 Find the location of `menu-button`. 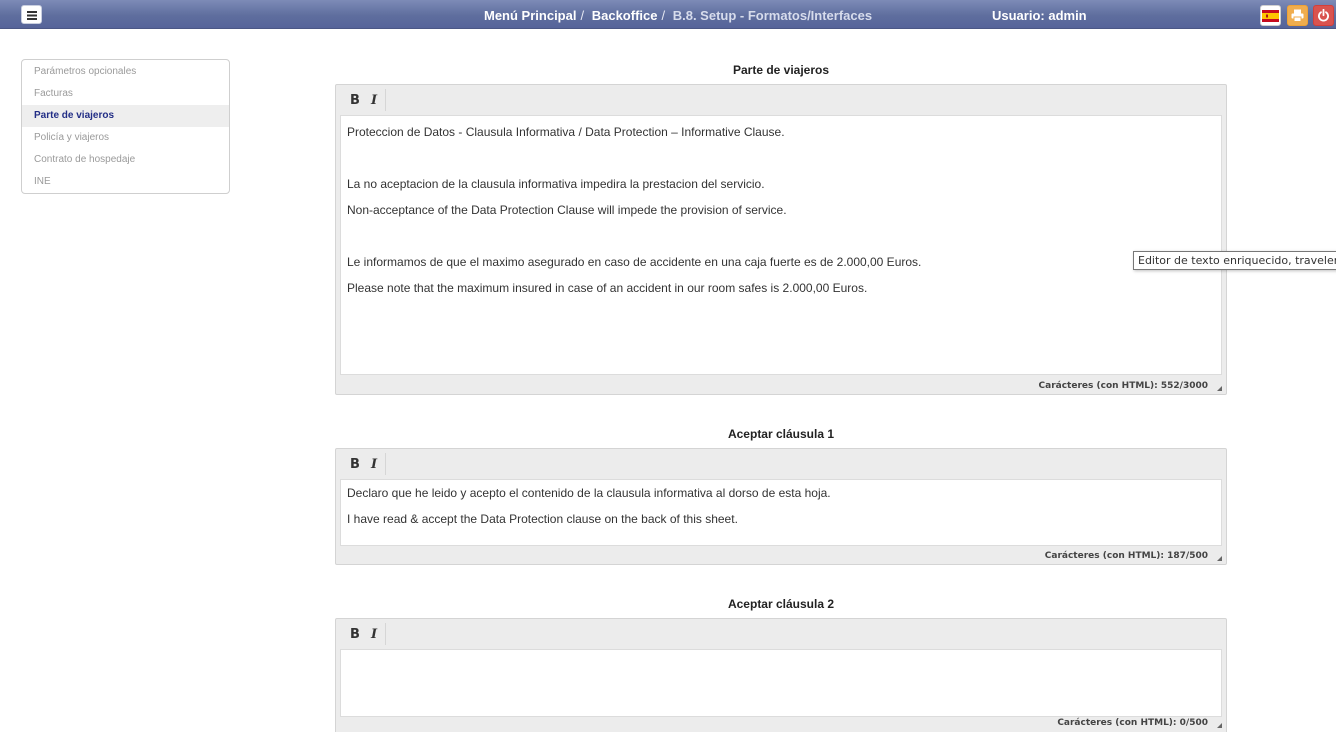

menu-button is located at coordinates (31, 14).